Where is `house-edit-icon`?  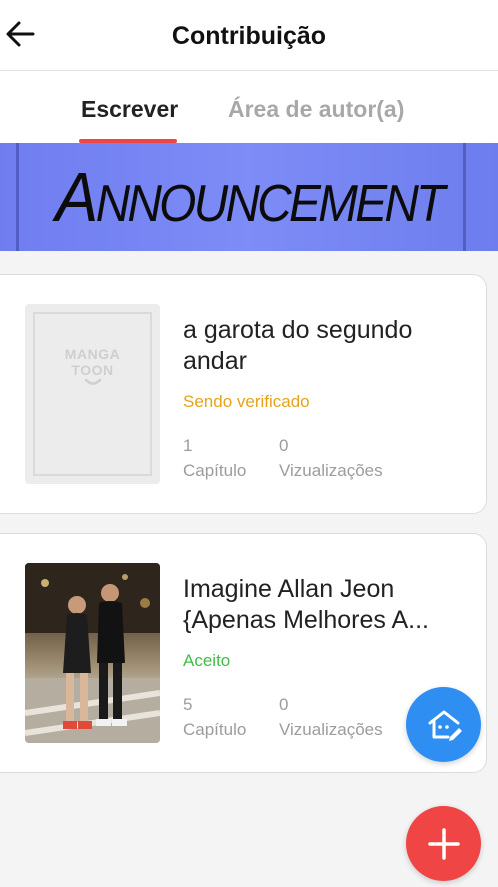 house-edit-icon is located at coordinates (445, 725).